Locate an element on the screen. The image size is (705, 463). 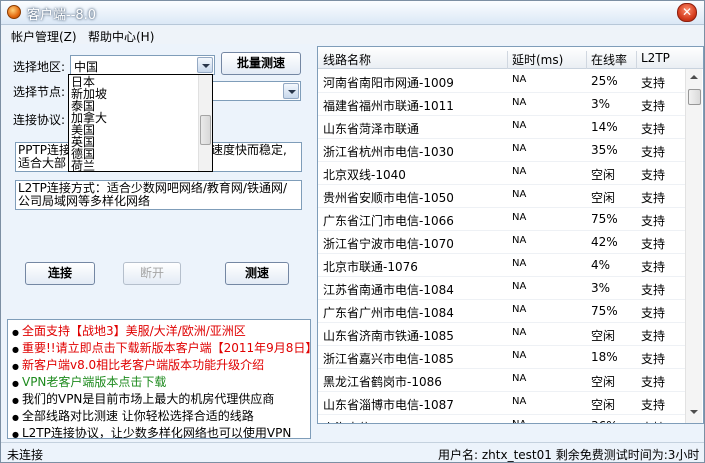
server-name: 河南省南阳市网通-1009 is located at coordinates (388, 83).